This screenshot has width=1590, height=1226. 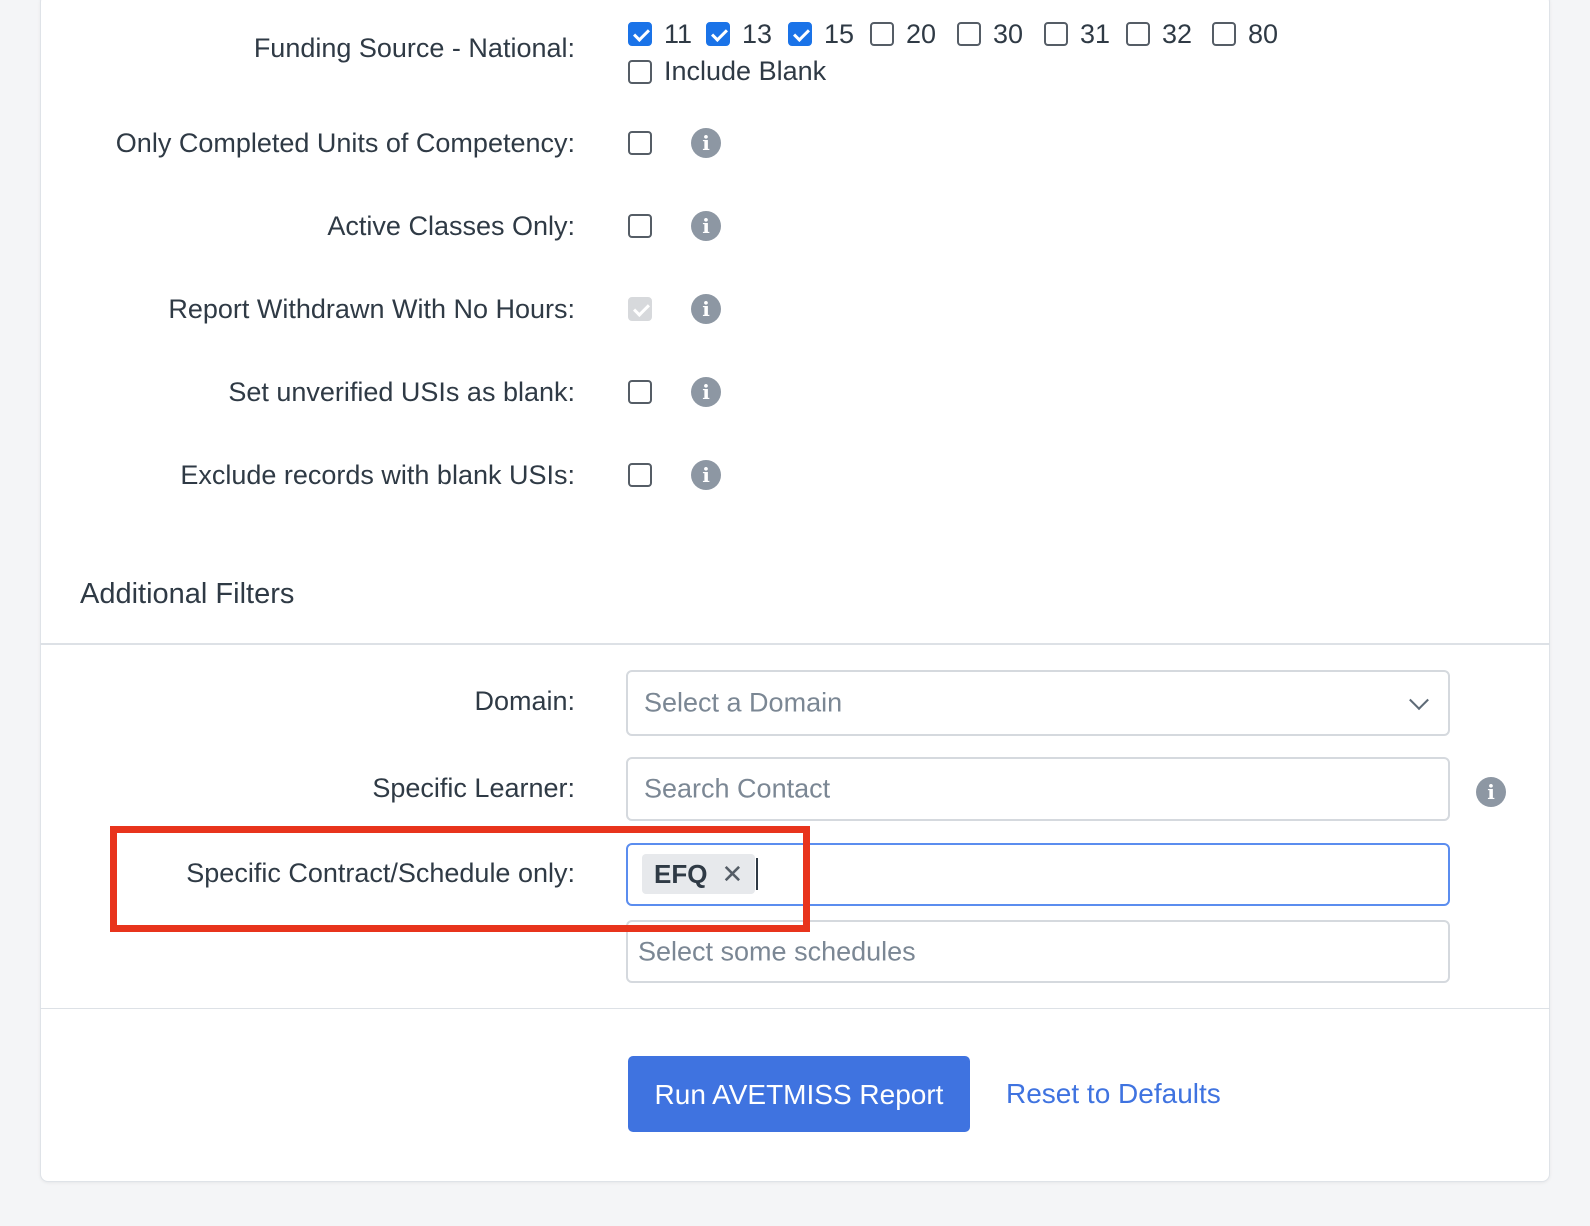 I want to click on schedules-placeholder: Select some schedules, so click(x=777, y=951).